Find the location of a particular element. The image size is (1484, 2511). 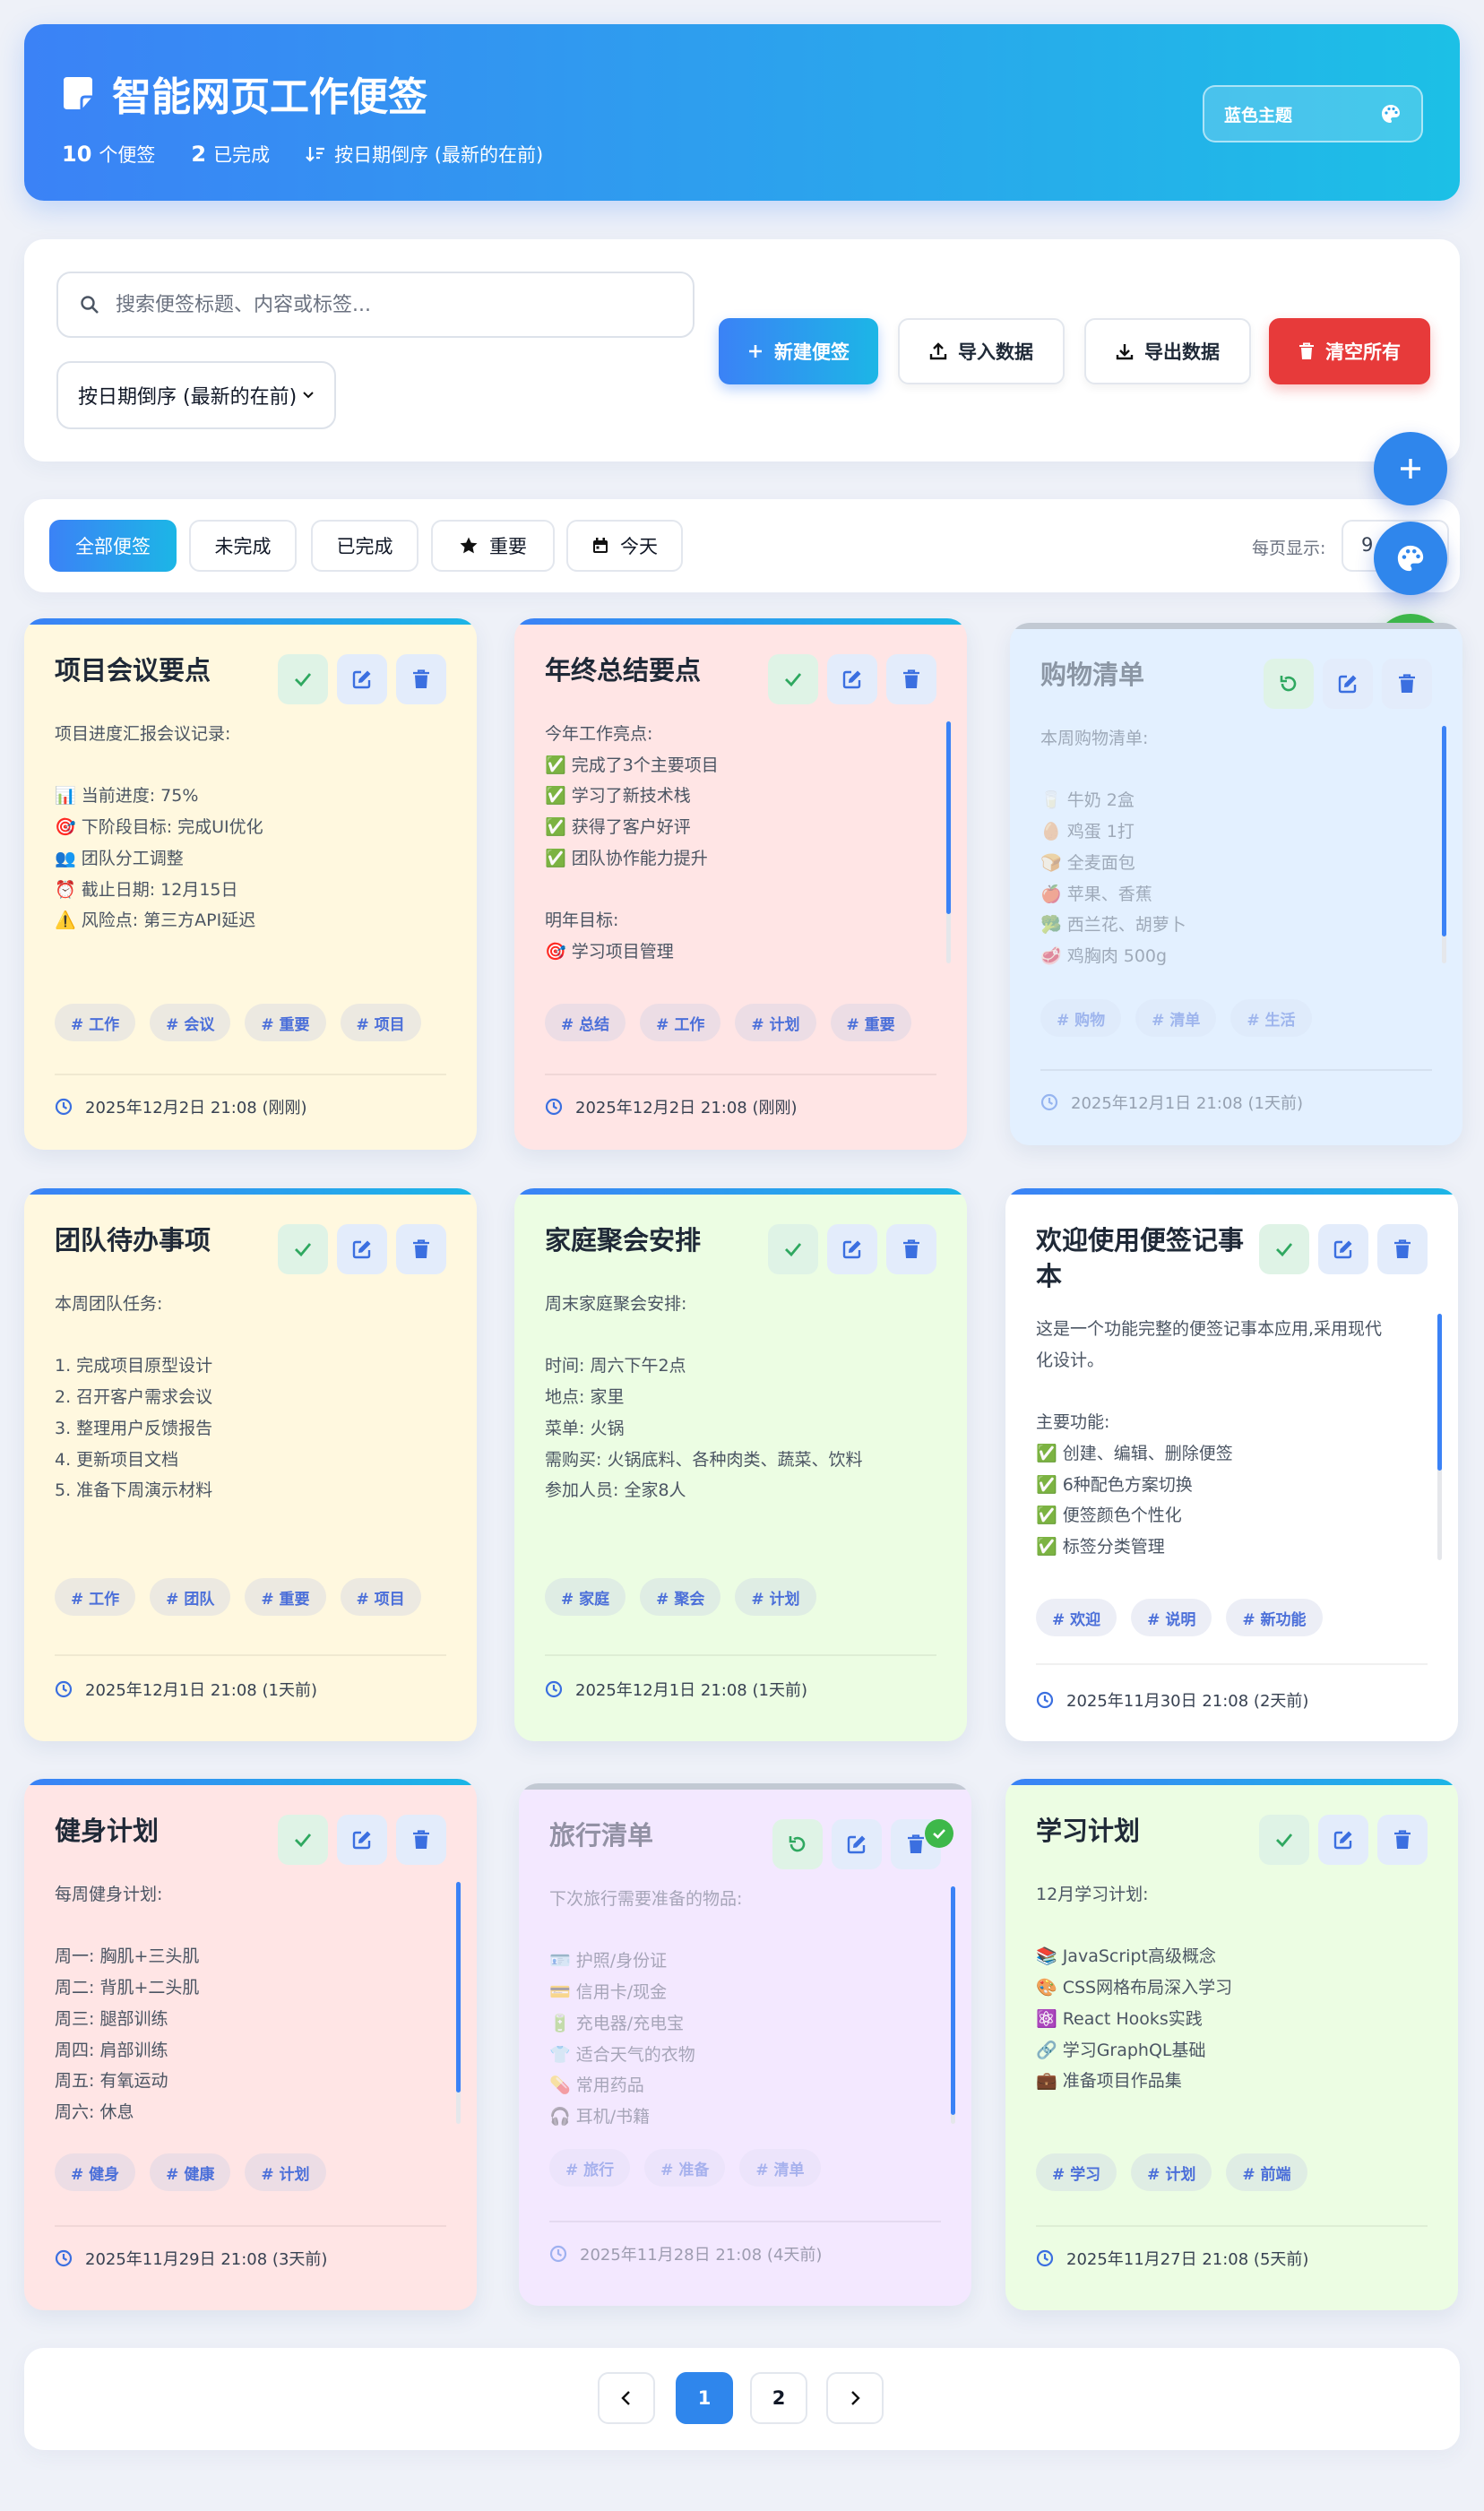

export-button: 导出数据 is located at coordinates (1167, 351).